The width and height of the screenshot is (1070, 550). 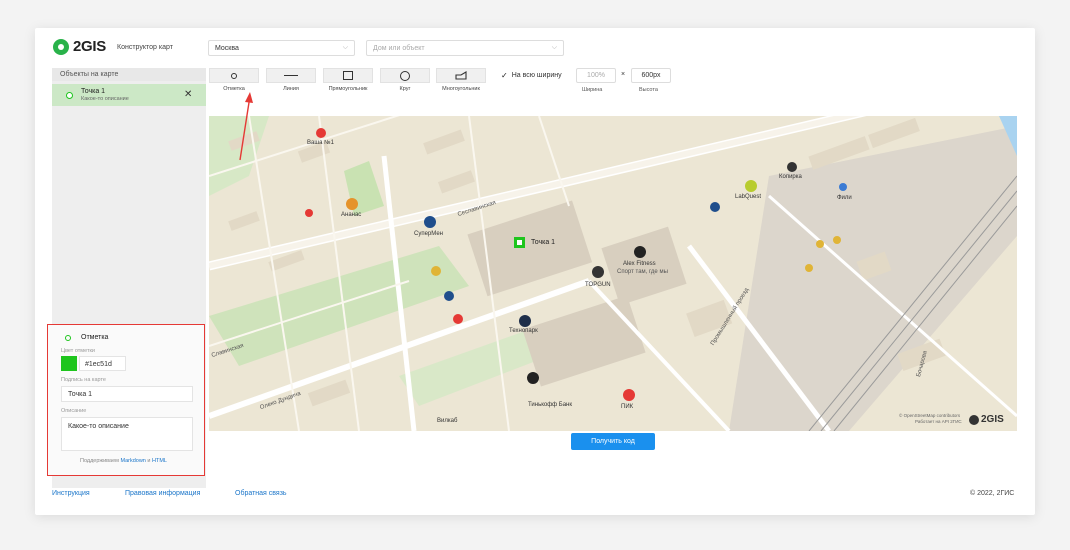 What do you see at coordinates (188, 94) in the screenshot?
I see `close-icon: ✕` at bounding box center [188, 94].